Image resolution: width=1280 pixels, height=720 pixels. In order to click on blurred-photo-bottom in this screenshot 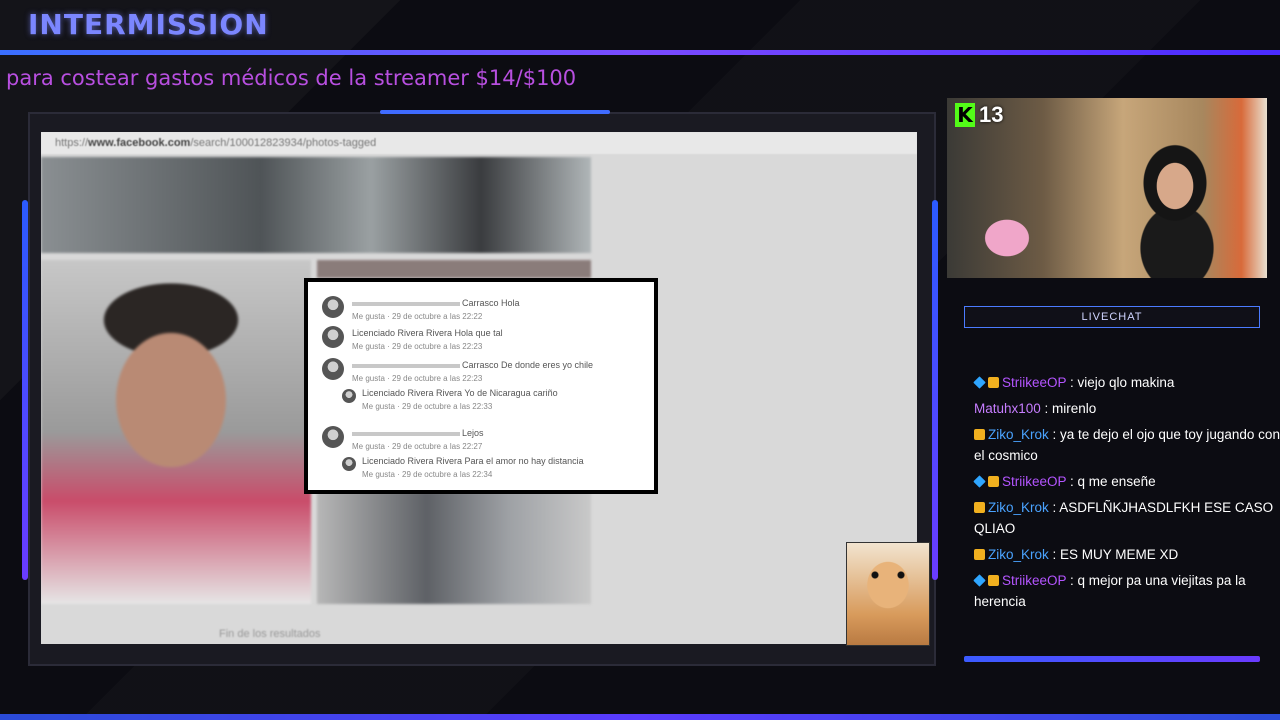, I will do `click(454, 548)`.